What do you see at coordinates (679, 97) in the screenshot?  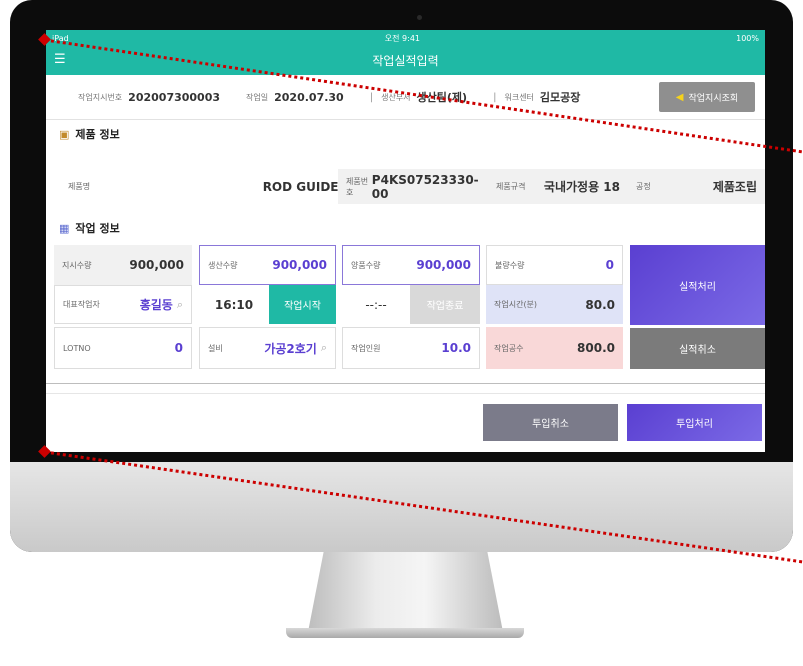 I see `triangle-left-icon: ◀` at bounding box center [679, 97].